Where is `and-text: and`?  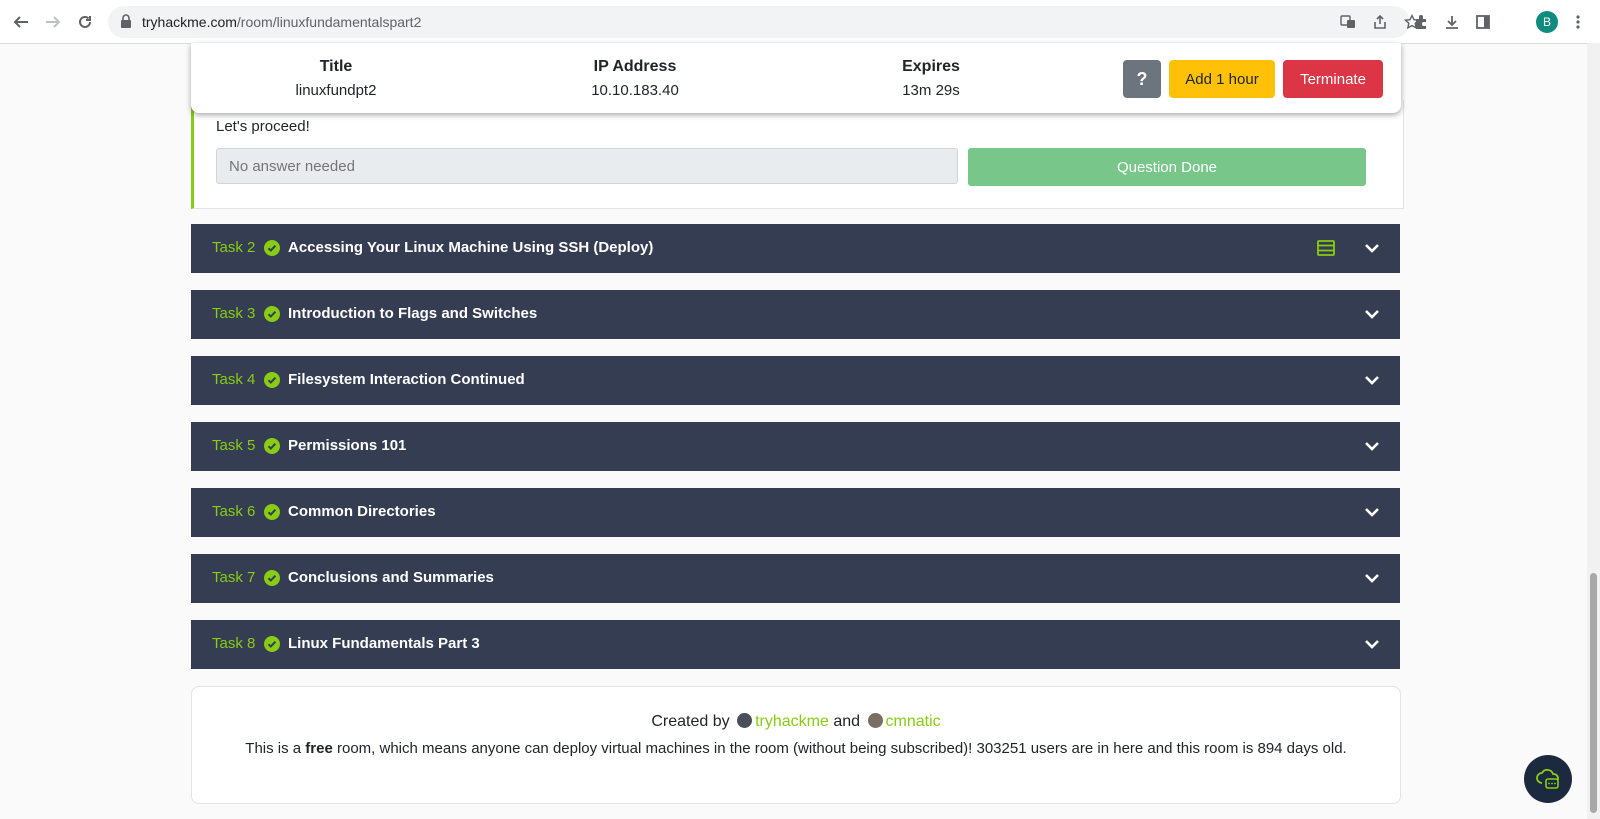 and-text: and is located at coordinates (847, 721).